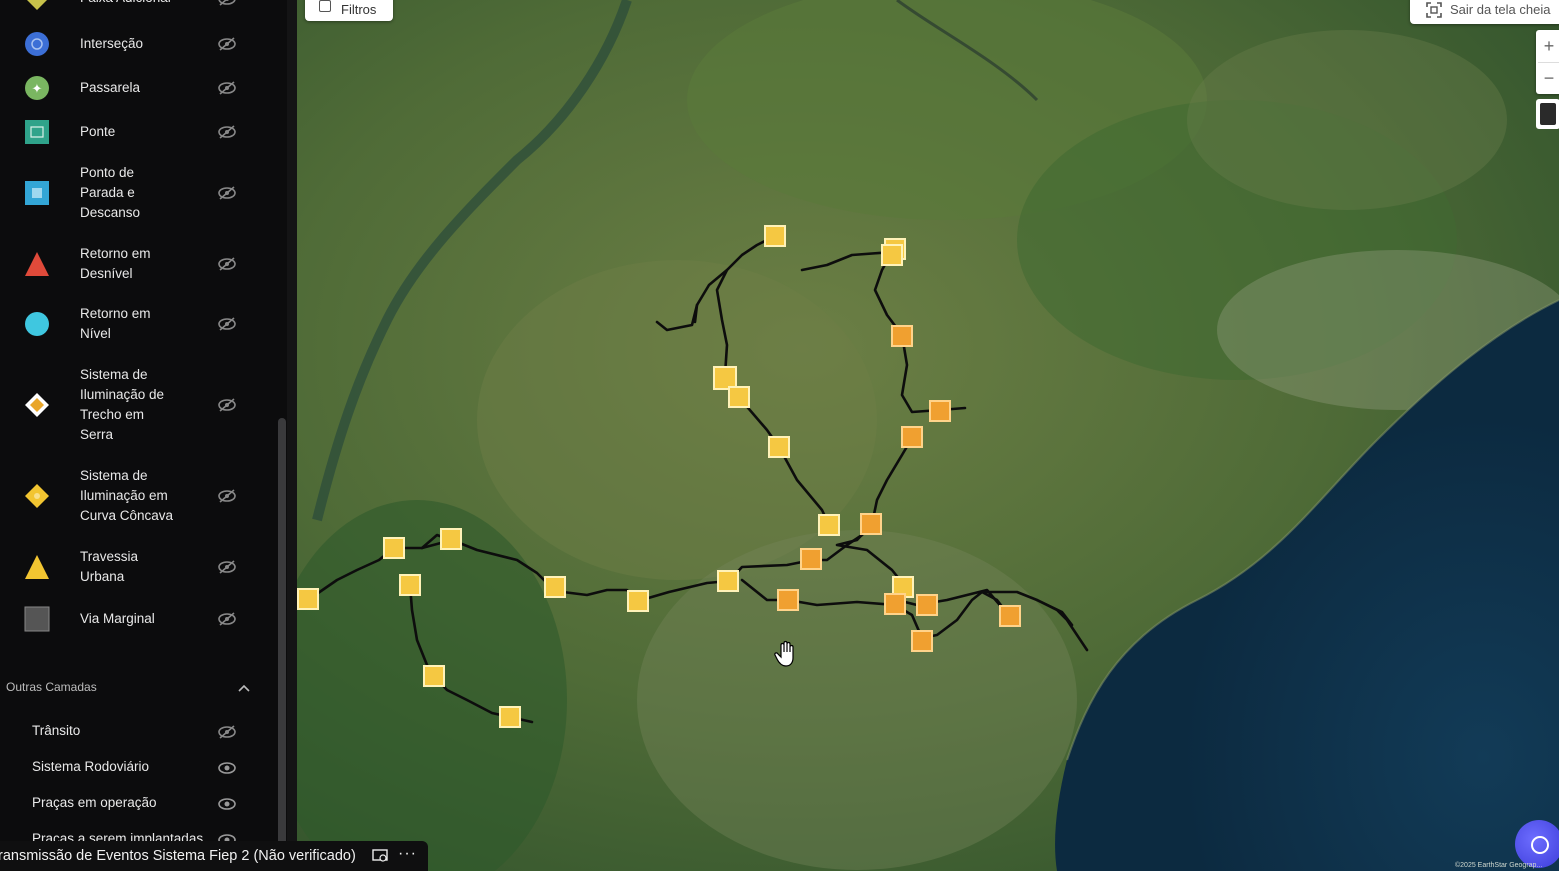 This screenshot has height=871, width=1559. I want to click on legend-item-via-marginal: Via Marginal, so click(130, 619).